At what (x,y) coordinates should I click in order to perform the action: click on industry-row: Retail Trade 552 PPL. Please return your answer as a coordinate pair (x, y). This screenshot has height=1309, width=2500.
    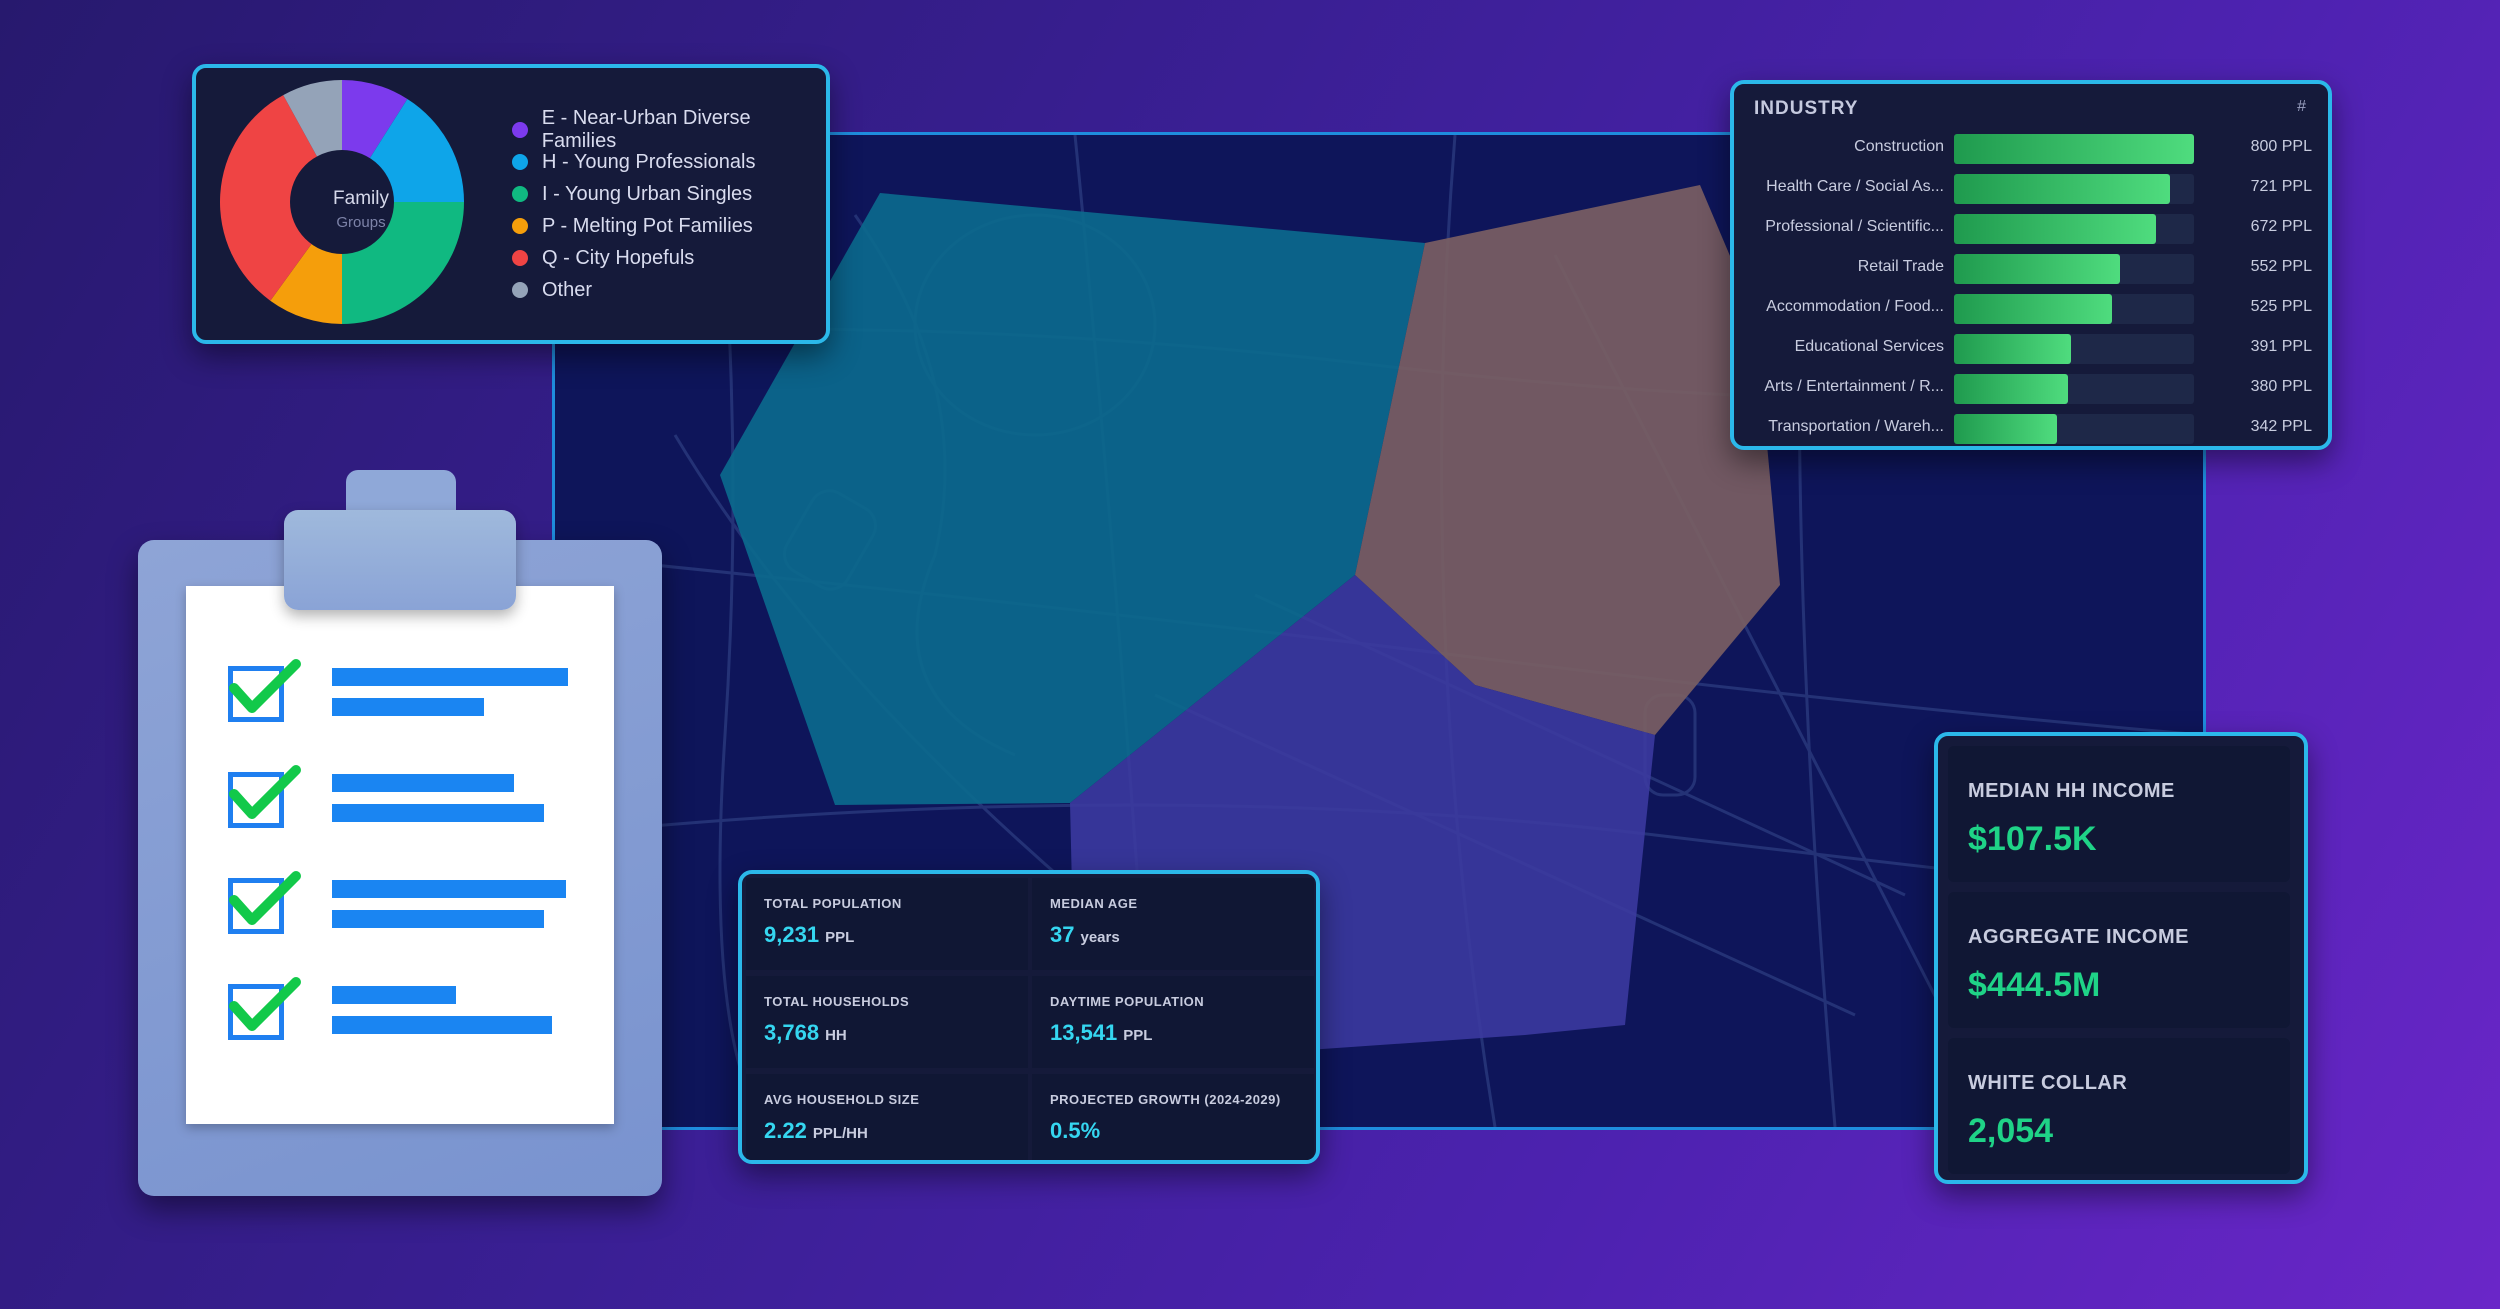
    Looking at the image, I should click on (2031, 269).